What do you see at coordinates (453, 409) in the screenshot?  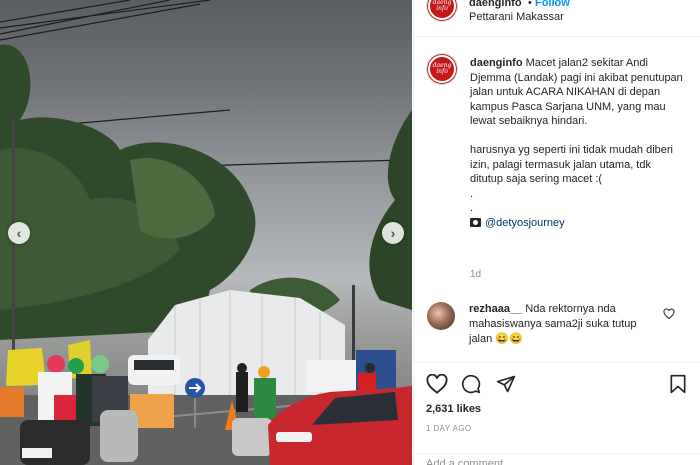 I see `likes-count: 2,631 likes` at bounding box center [453, 409].